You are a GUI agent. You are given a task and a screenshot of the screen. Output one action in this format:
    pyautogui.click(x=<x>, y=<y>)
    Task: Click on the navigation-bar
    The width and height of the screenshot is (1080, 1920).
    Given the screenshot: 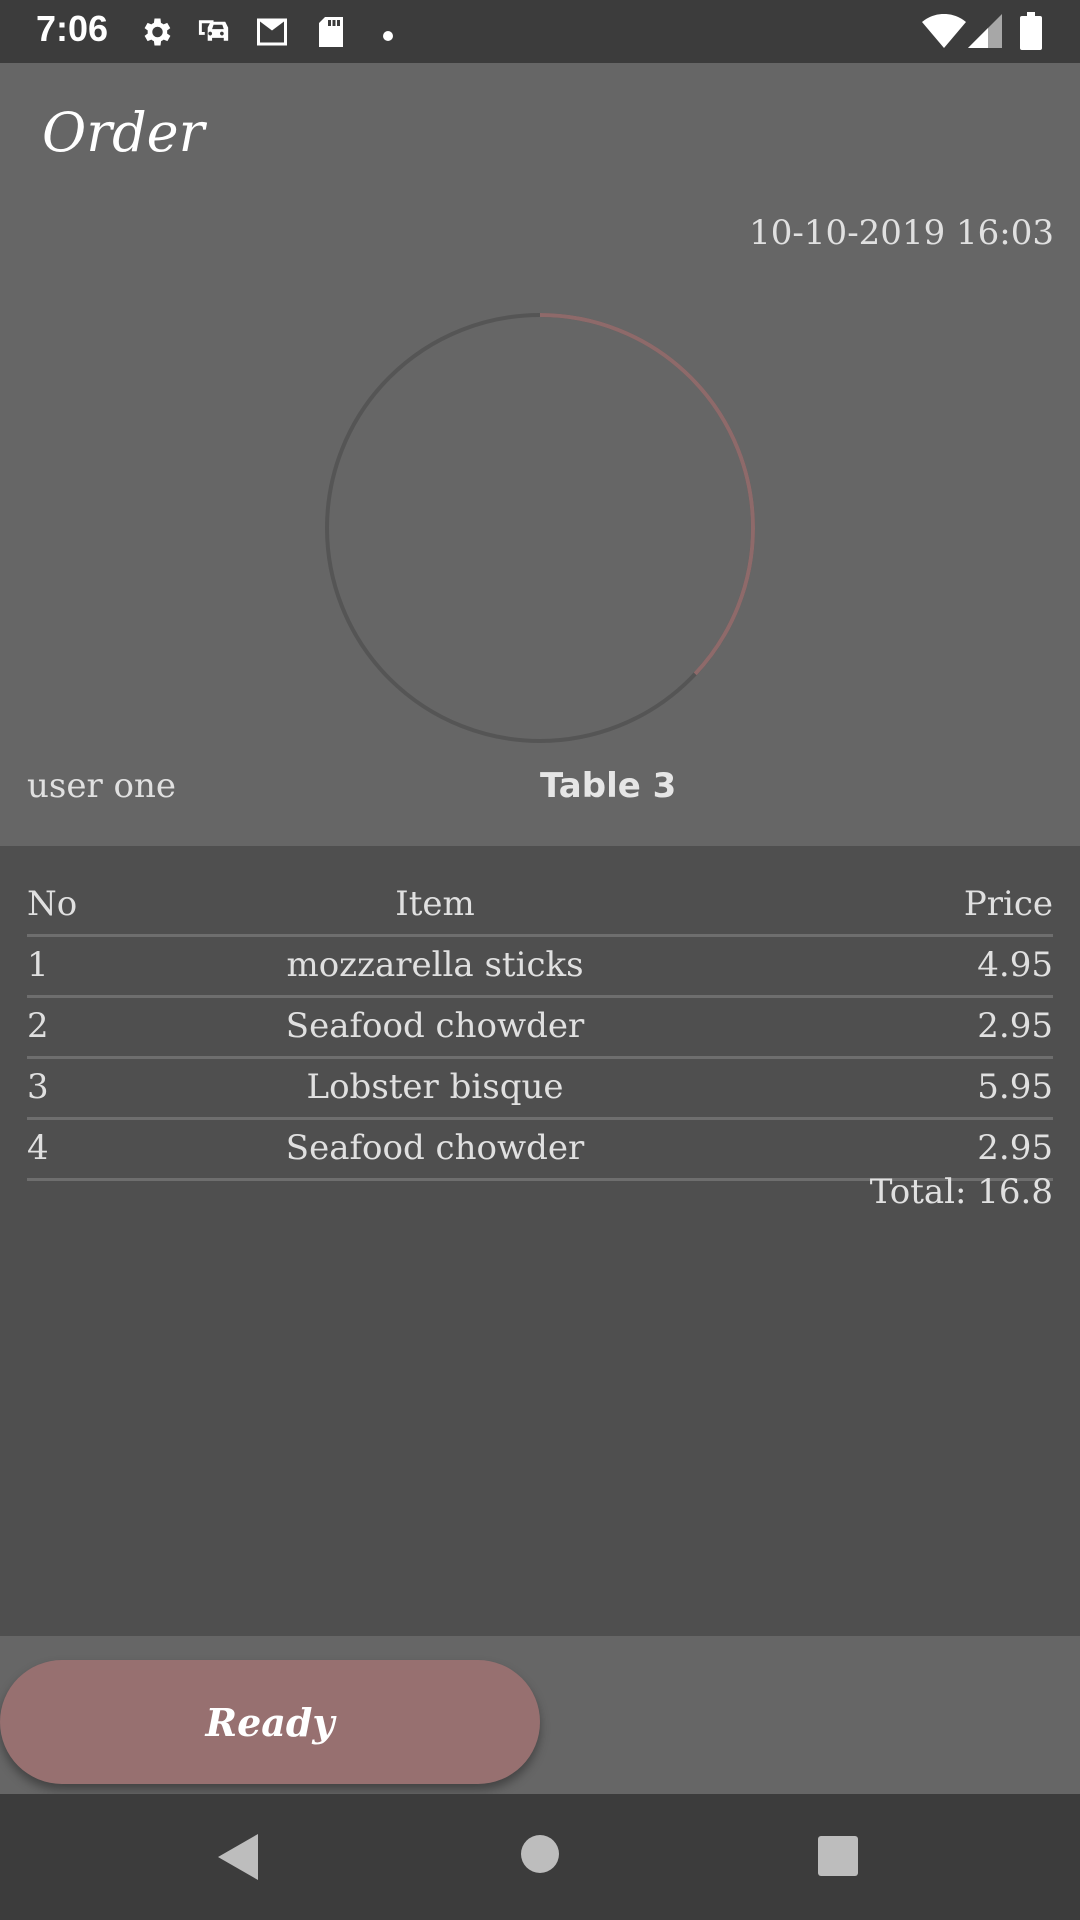 What is the action you would take?
    pyautogui.click(x=540, y=1857)
    